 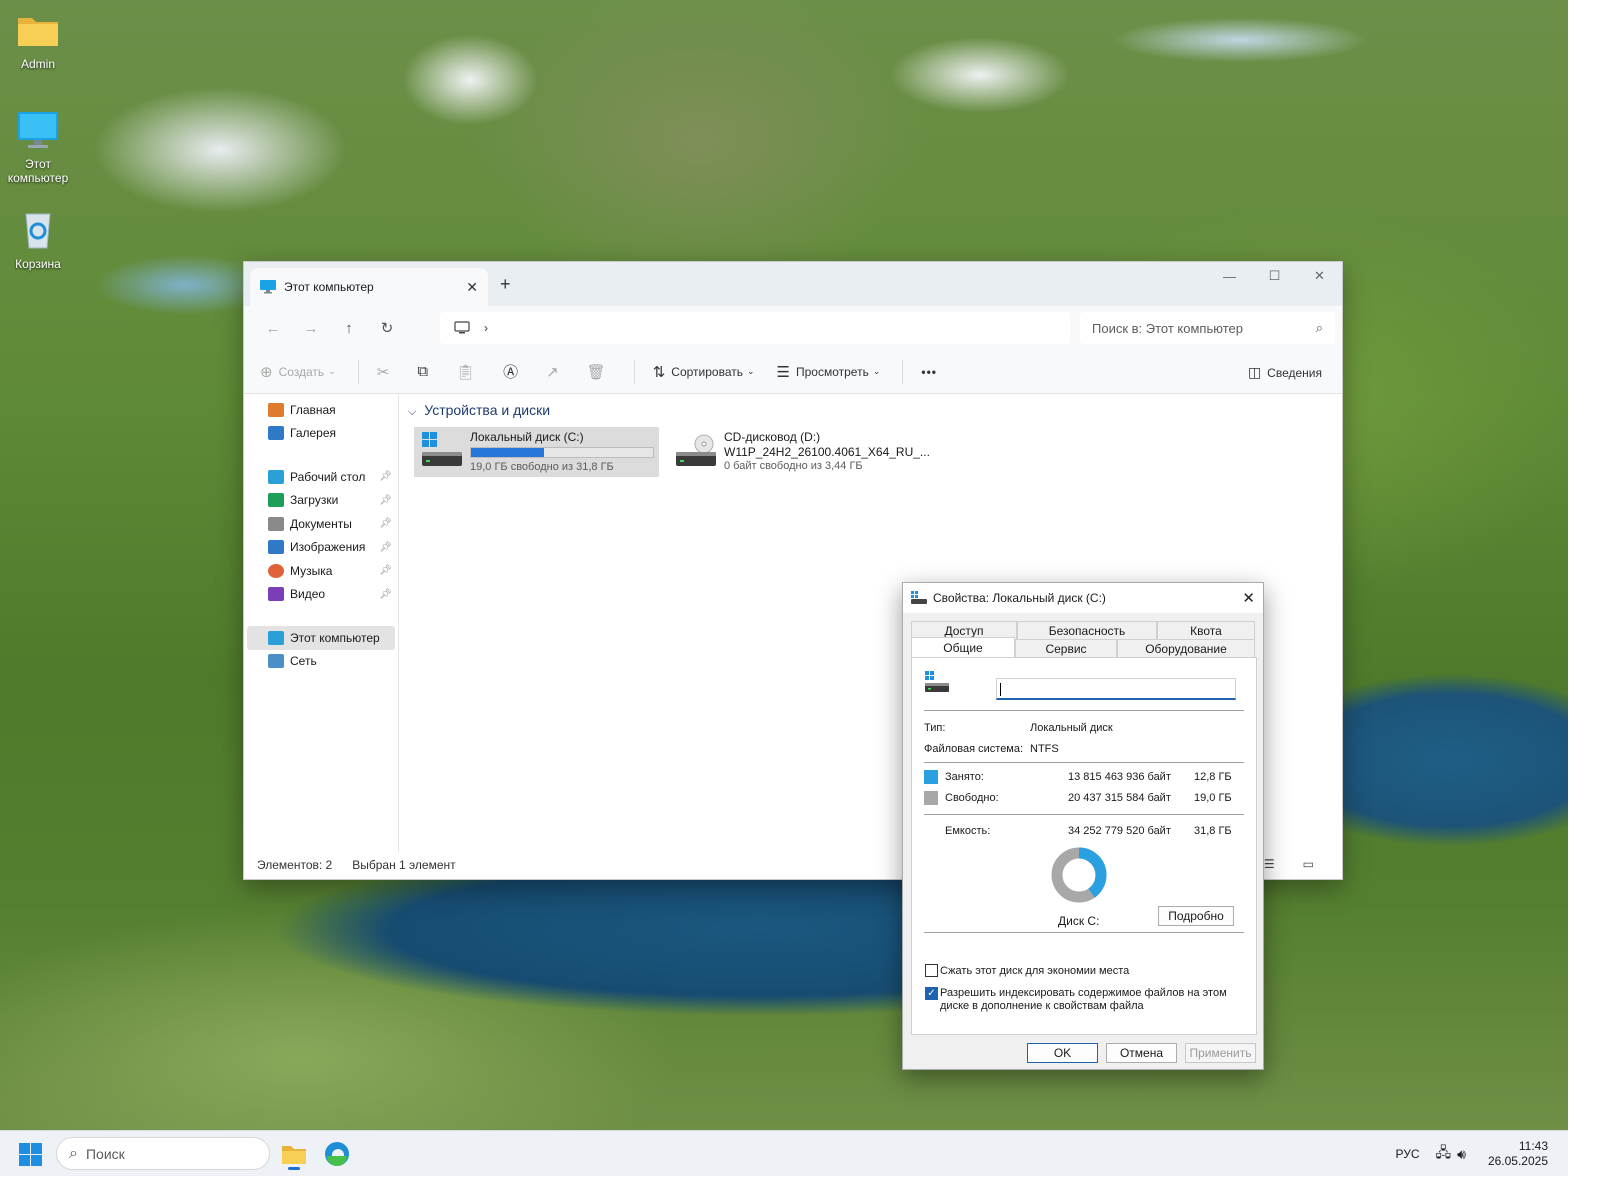 What do you see at coordinates (387, 328) in the screenshot?
I see `refresh-icon: ↻` at bounding box center [387, 328].